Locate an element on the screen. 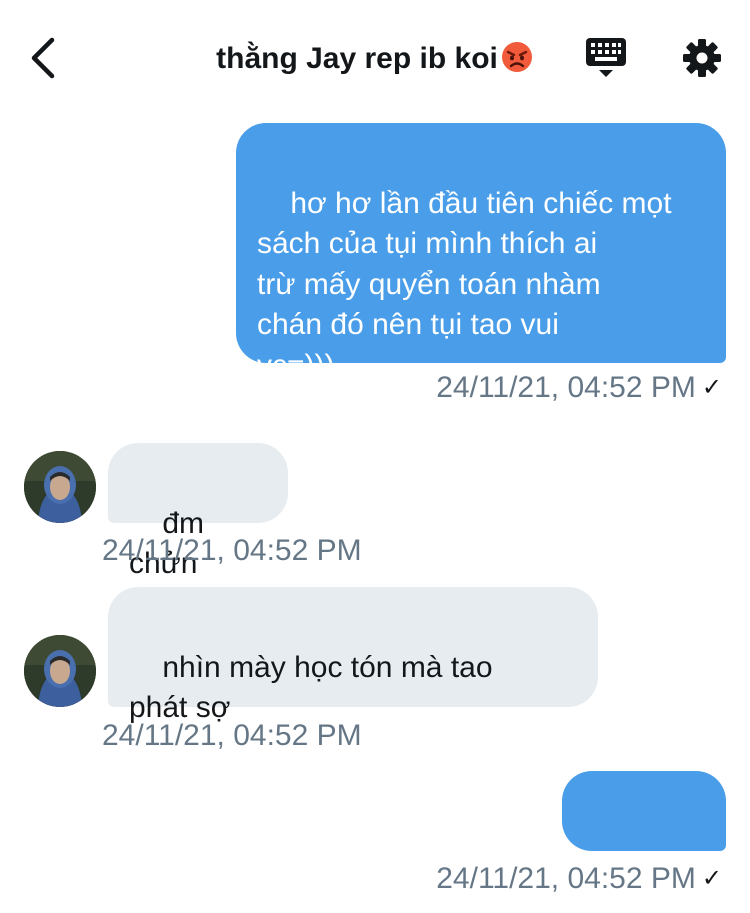 This screenshot has height=913, width=750. conversation-settings-button is located at coordinates (702, 58).